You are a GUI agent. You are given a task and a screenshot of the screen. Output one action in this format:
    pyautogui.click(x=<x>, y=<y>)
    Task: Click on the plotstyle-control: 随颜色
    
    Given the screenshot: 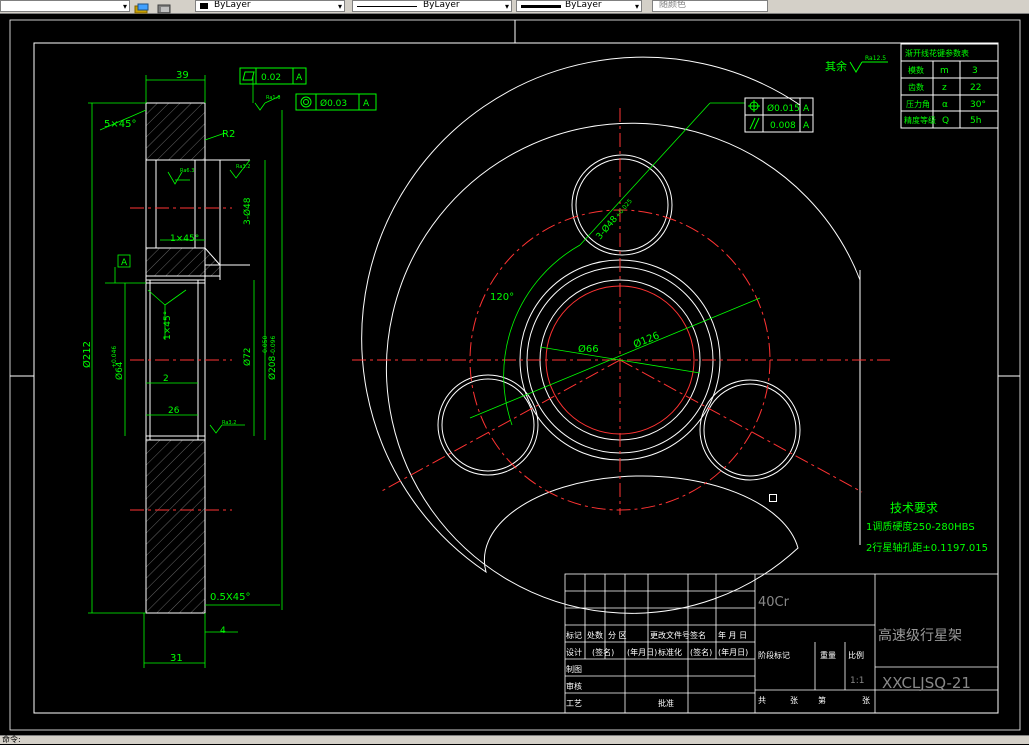 What is the action you would take?
    pyautogui.click(x=710, y=6)
    